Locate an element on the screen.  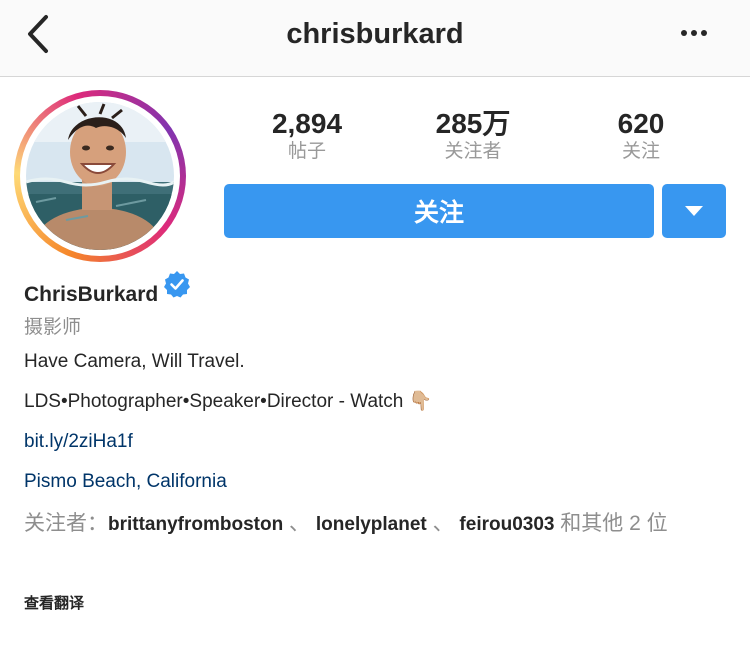
following-count: 620 is located at coordinates (641, 123).